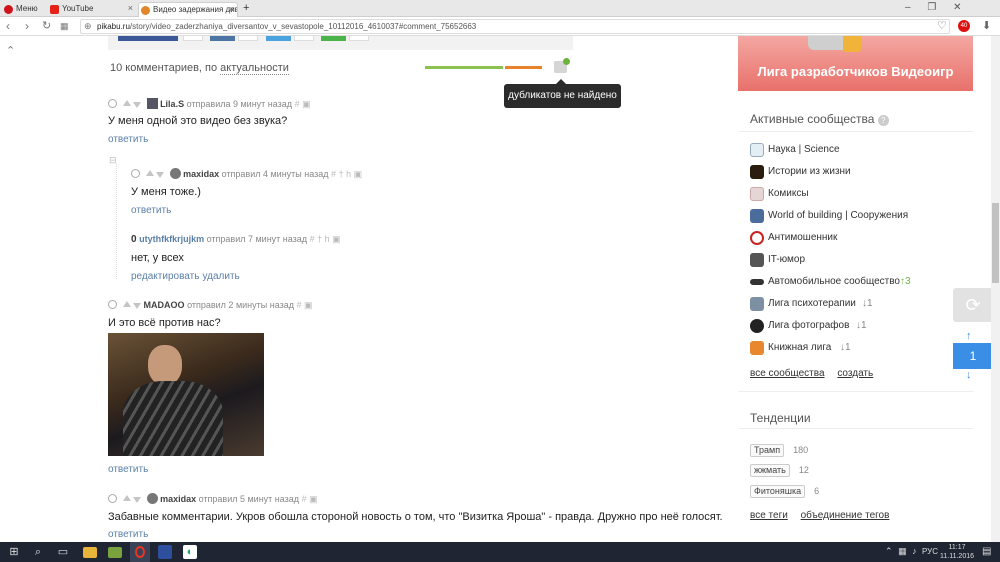  Describe the element at coordinates (220, 276) in the screenshot. I see `delete-link: удалить` at that location.